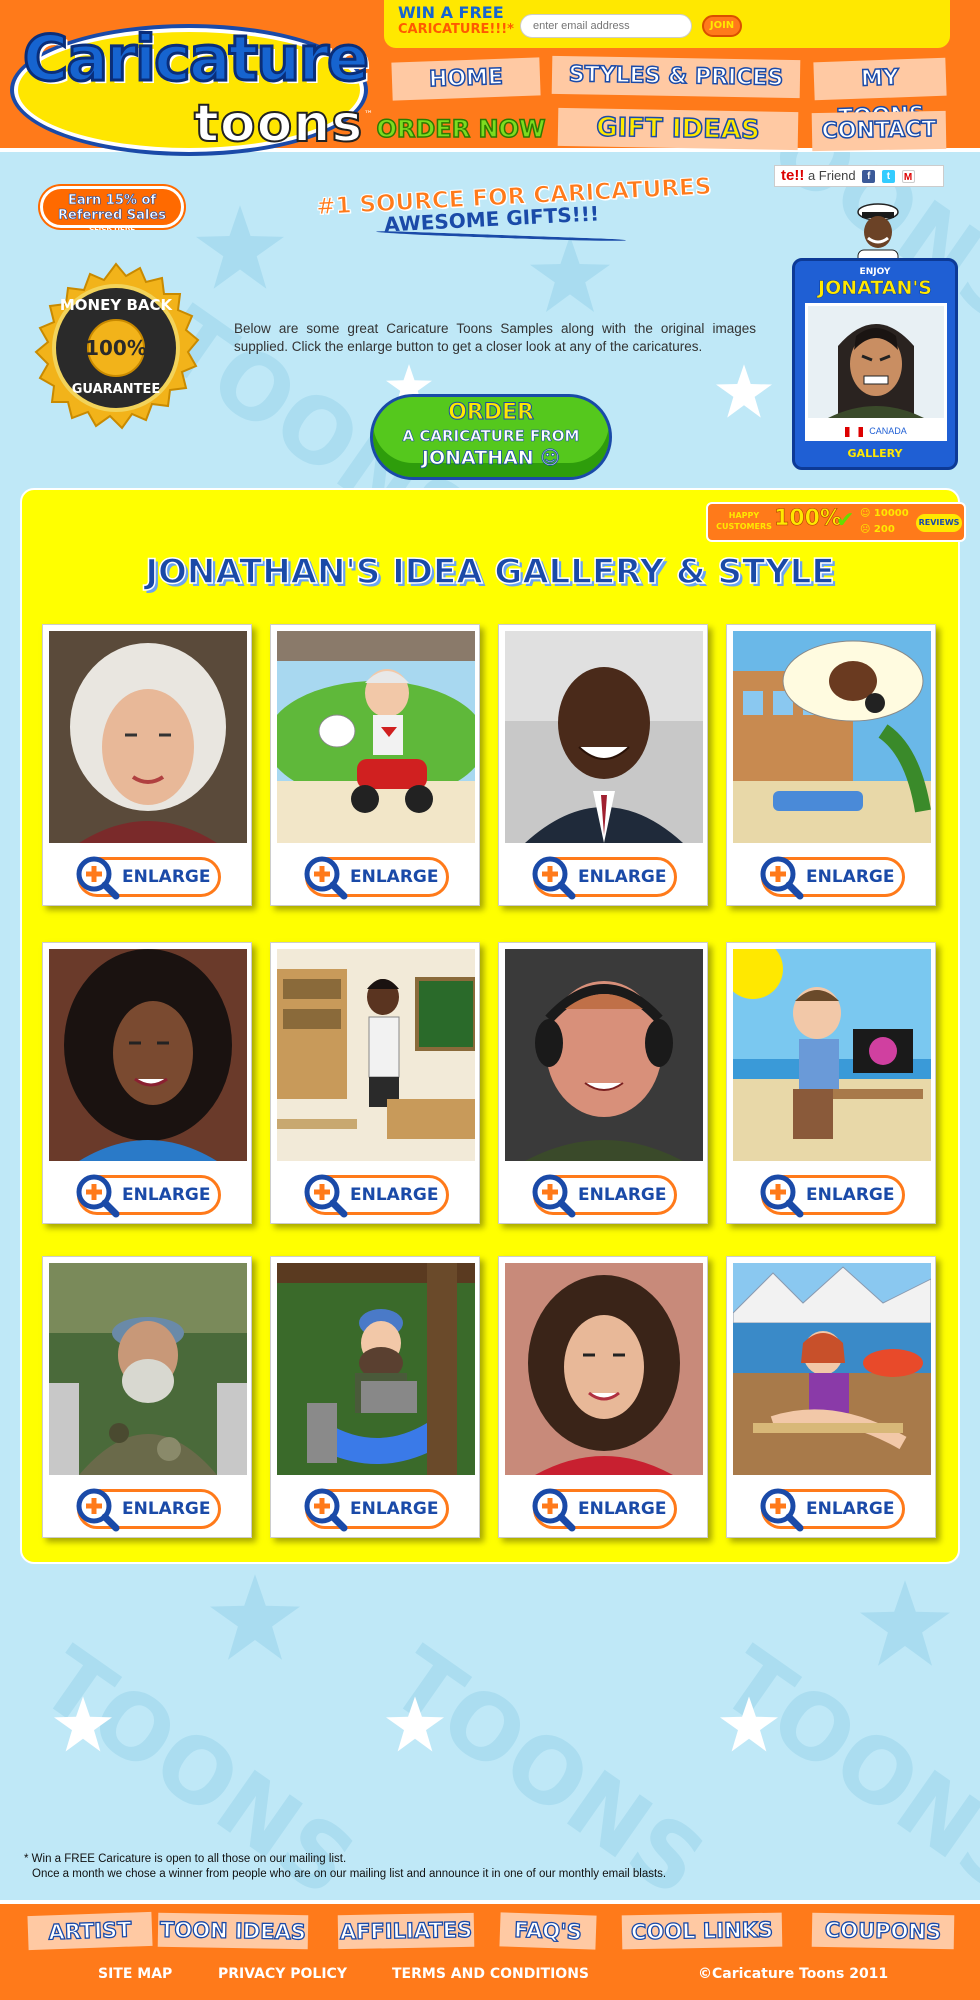 Image resolution: width=980 pixels, height=2000 pixels. Describe the element at coordinates (876, 431) in the screenshot. I see `artist-country: CANADA` at that location.